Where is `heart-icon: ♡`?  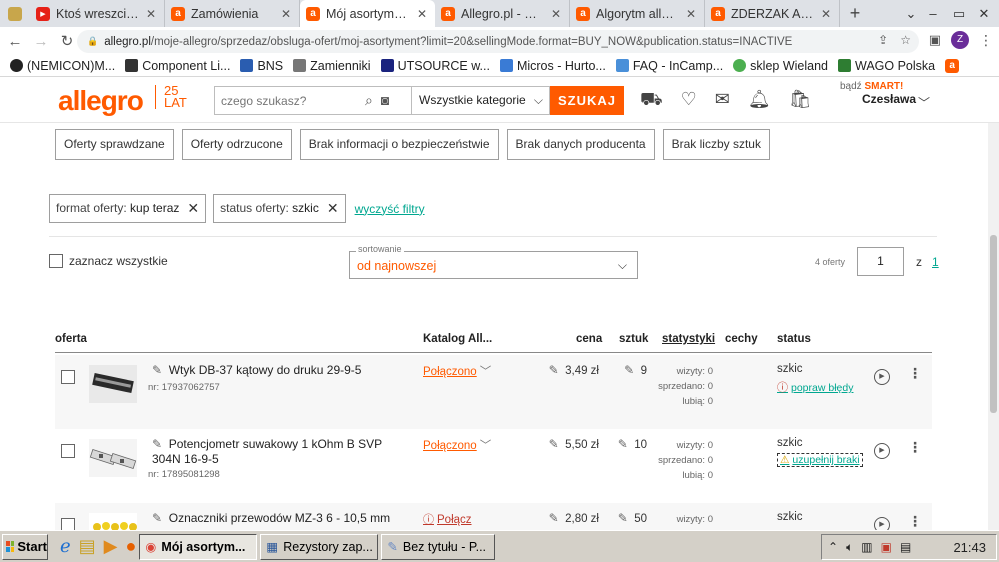
heart-icon: ♡ is located at coordinates (689, 101).